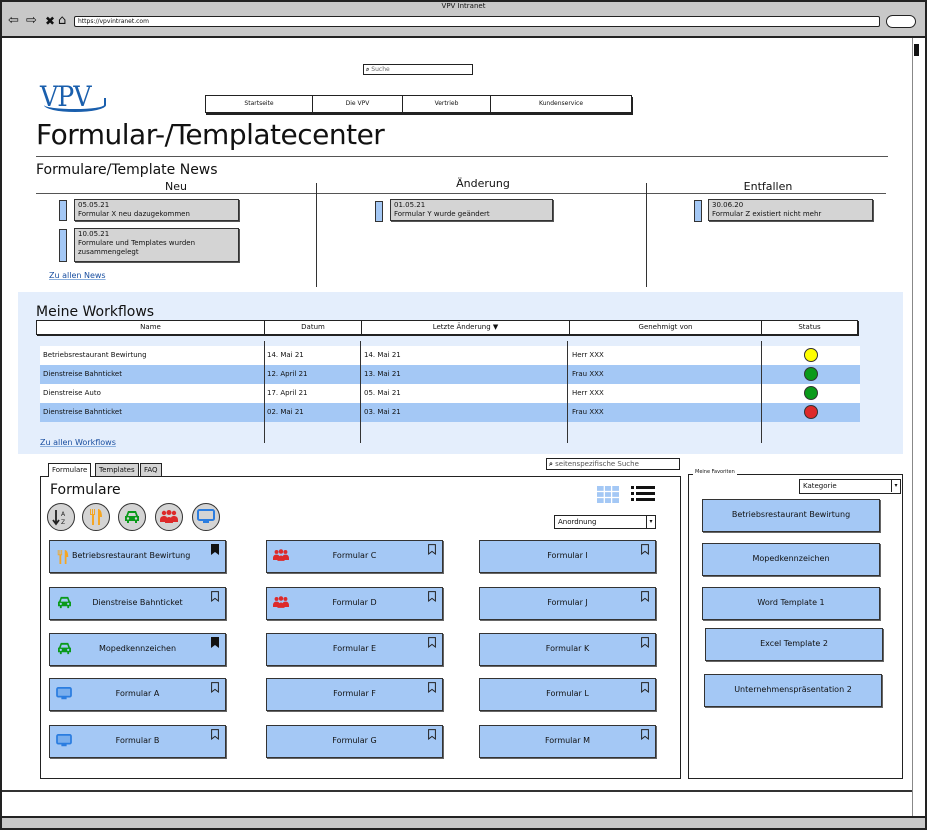 The width and height of the screenshot is (927, 830). I want to click on all-news-link: Zu allen News, so click(77, 275).